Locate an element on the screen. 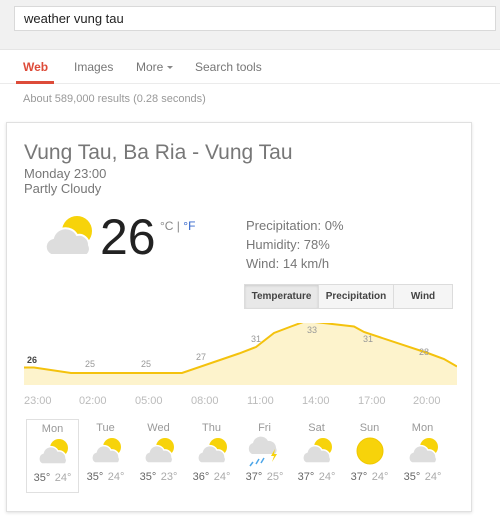  day-name: Sat is located at coordinates (316, 428).